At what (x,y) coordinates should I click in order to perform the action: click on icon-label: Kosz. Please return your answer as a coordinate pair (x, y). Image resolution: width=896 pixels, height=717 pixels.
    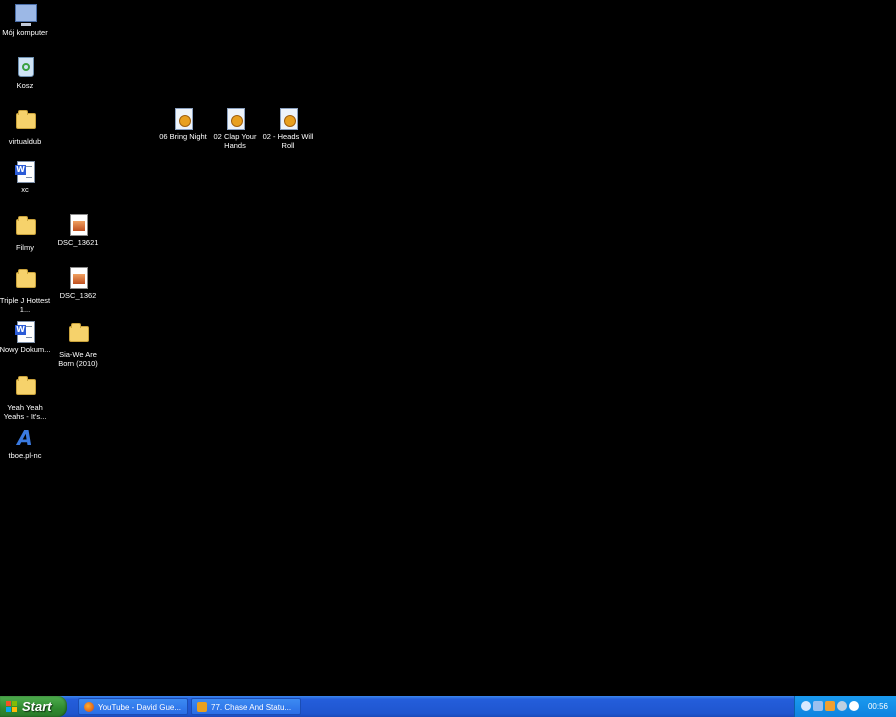
    Looking at the image, I should click on (25, 85).